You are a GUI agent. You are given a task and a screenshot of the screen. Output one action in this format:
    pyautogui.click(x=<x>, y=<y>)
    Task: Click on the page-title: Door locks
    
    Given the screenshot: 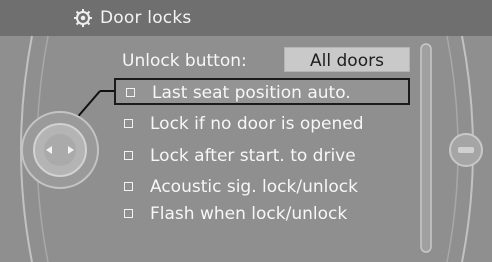 What is the action you would take?
    pyautogui.click(x=146, y=18)
    